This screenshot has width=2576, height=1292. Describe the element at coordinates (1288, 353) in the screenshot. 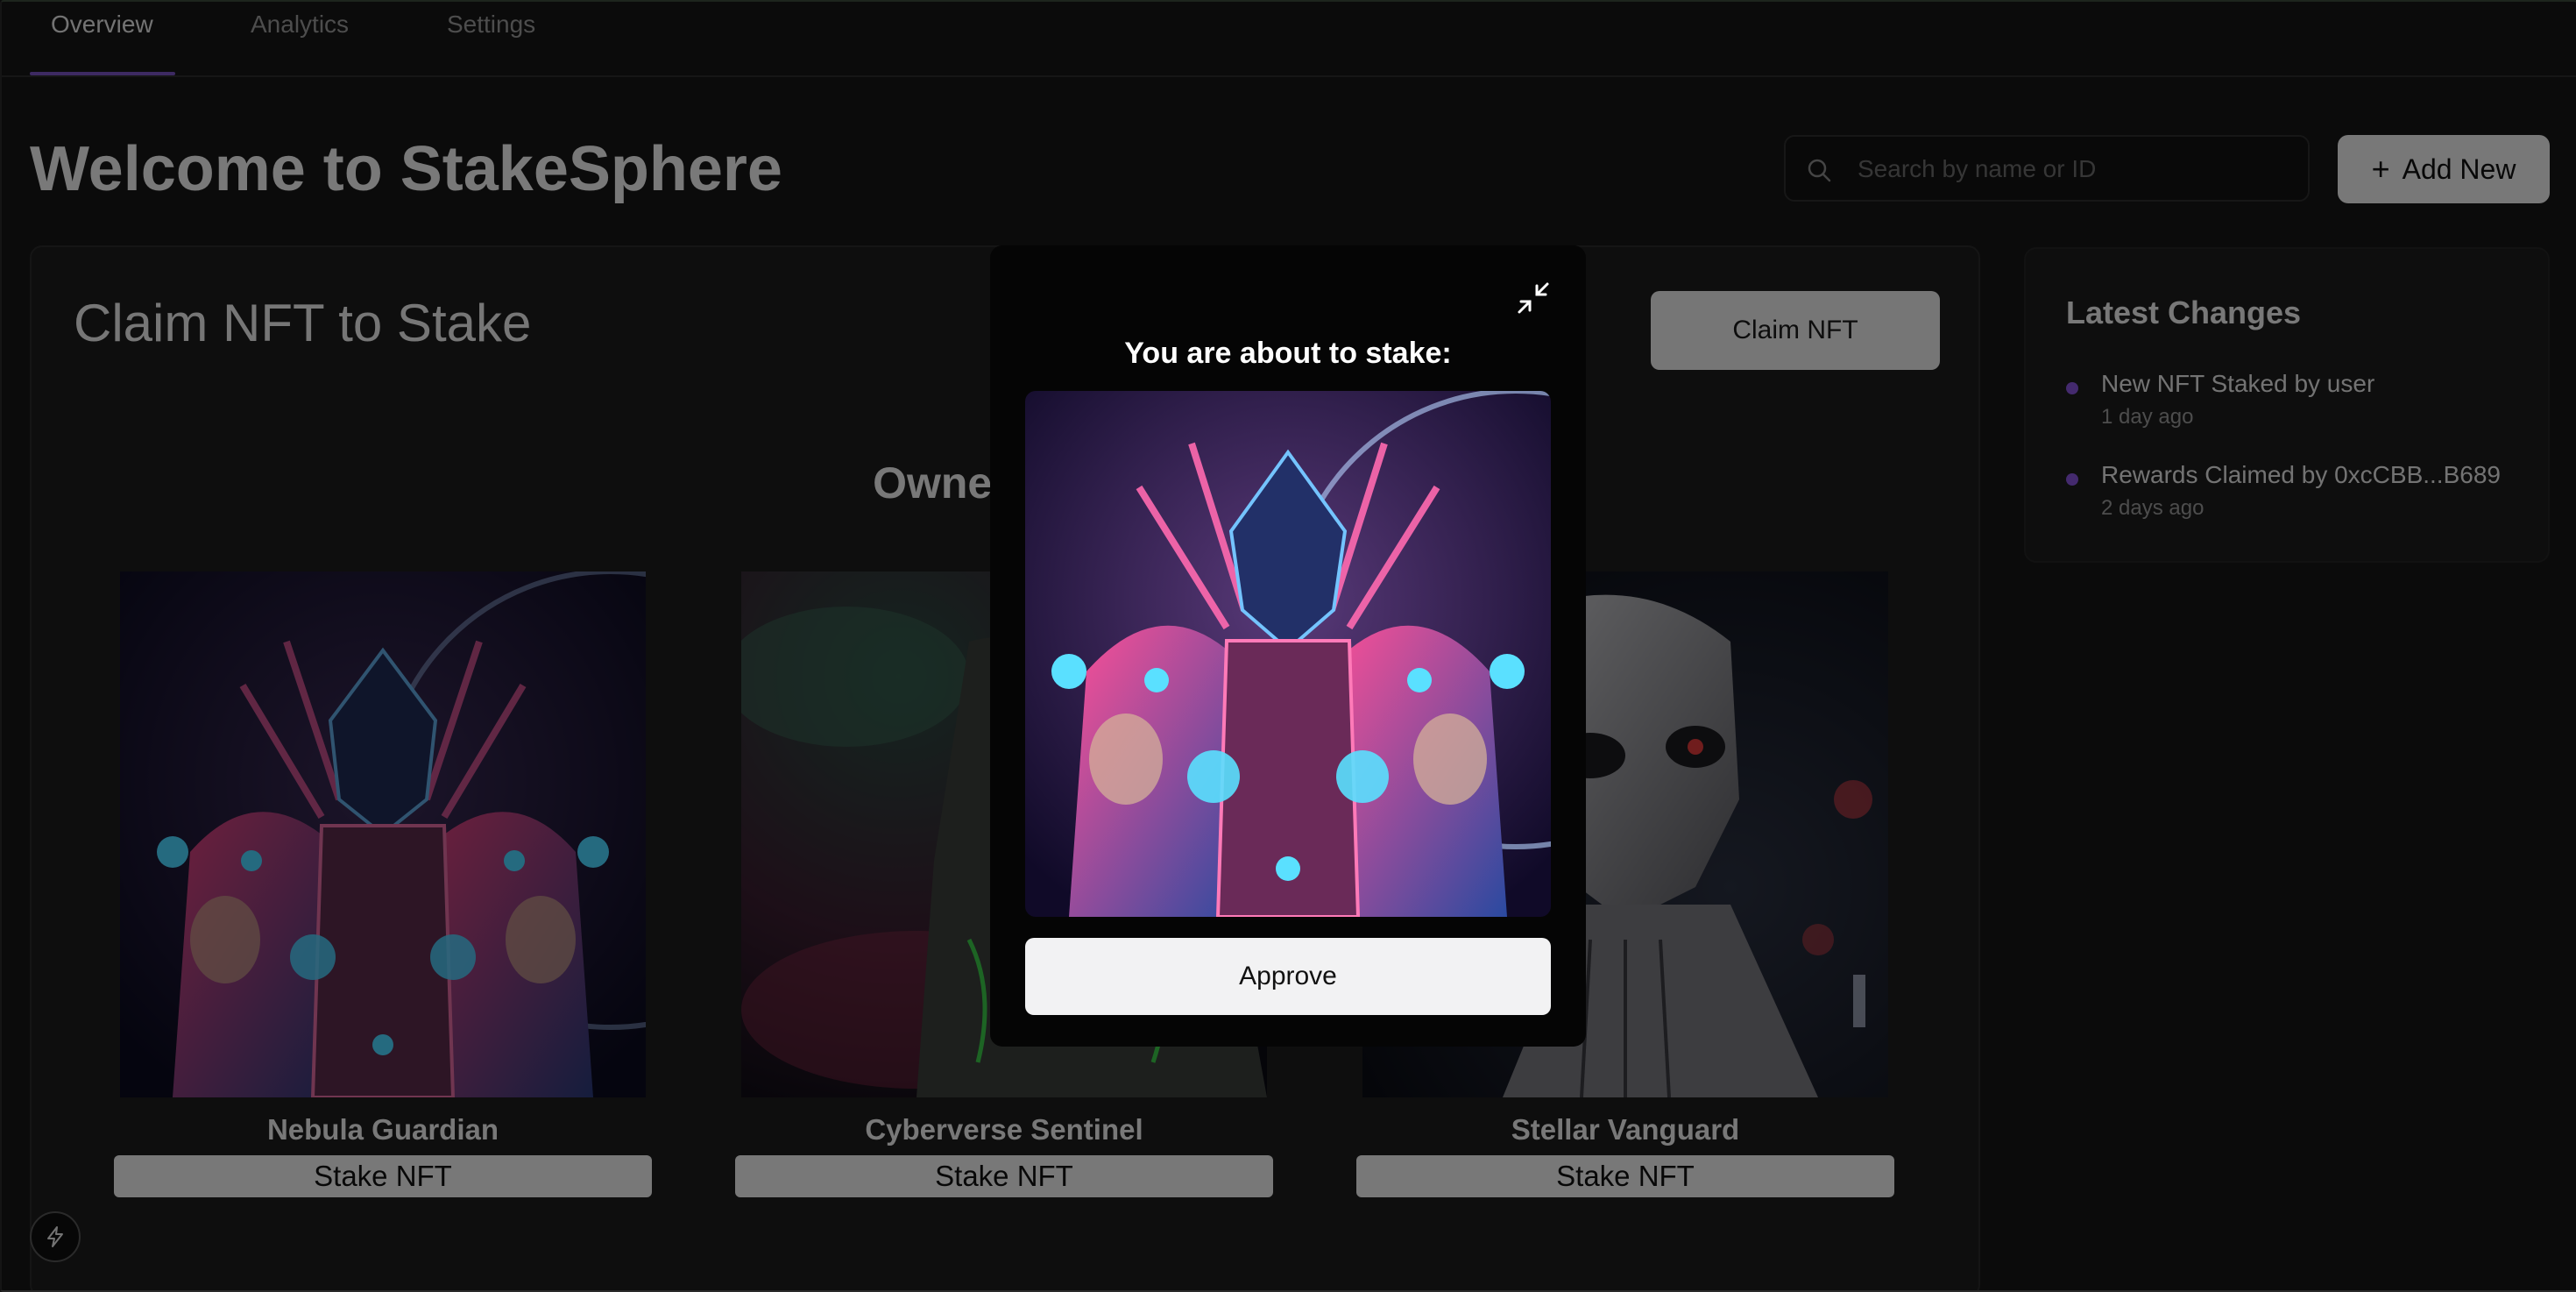

I see `modal-title: You are about to stake:` at that location.